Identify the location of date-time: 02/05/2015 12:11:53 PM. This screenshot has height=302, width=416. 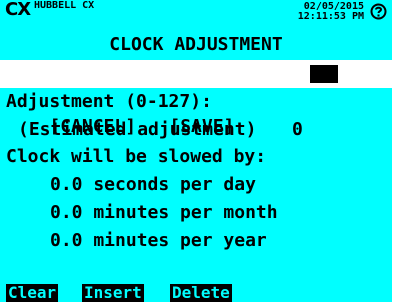
(331, 12).